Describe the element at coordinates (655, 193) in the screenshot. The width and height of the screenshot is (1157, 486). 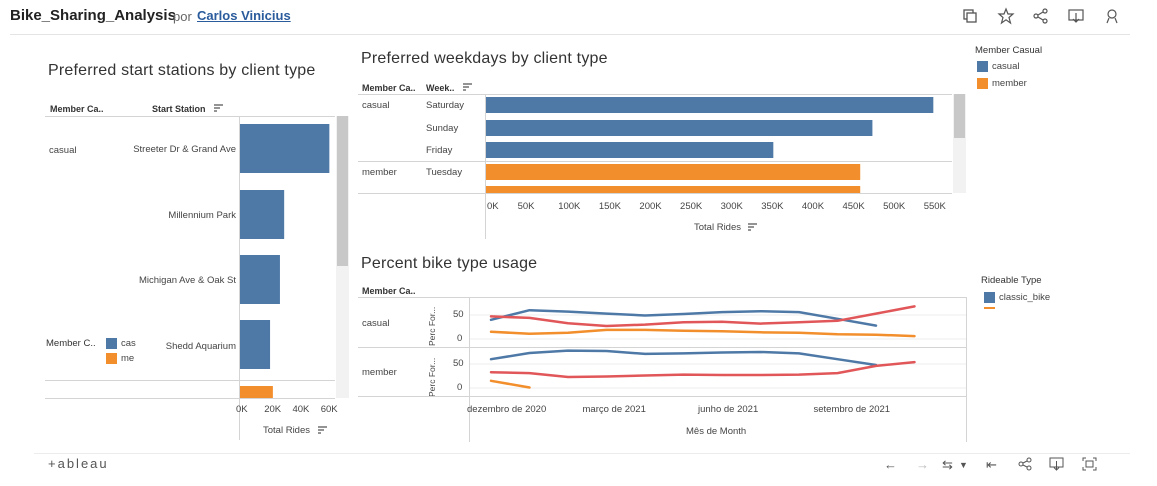
I see `weekdays-bottom-line` at that location.